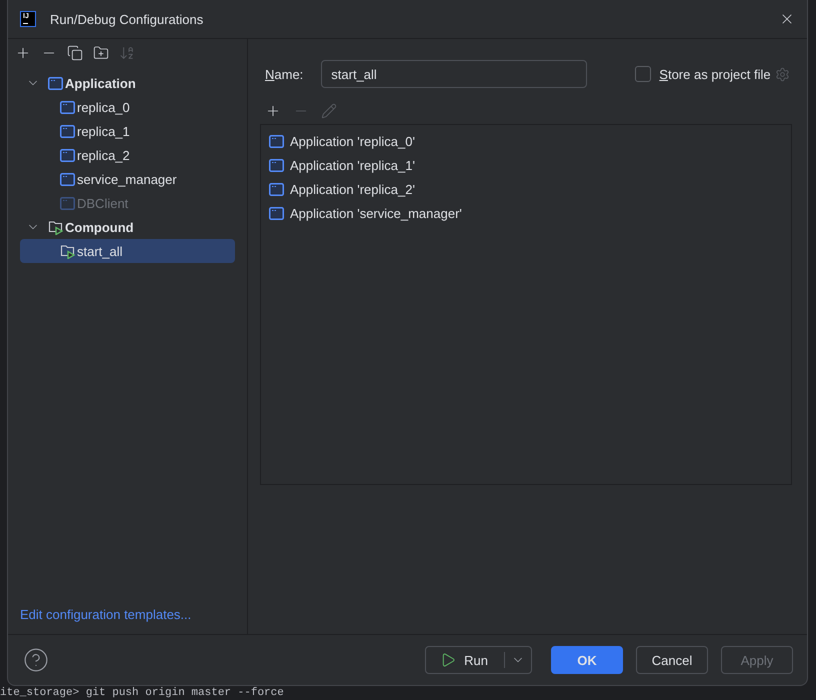 This screenshot has width=816, height=700. I want to click on window-title: Run/Debug Configurations, so click(127, 19).